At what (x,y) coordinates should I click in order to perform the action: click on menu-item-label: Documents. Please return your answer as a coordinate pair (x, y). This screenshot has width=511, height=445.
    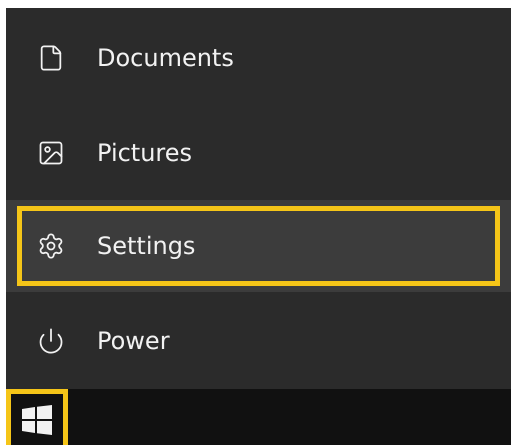
    Looking at the image, I should click on (165, 58).